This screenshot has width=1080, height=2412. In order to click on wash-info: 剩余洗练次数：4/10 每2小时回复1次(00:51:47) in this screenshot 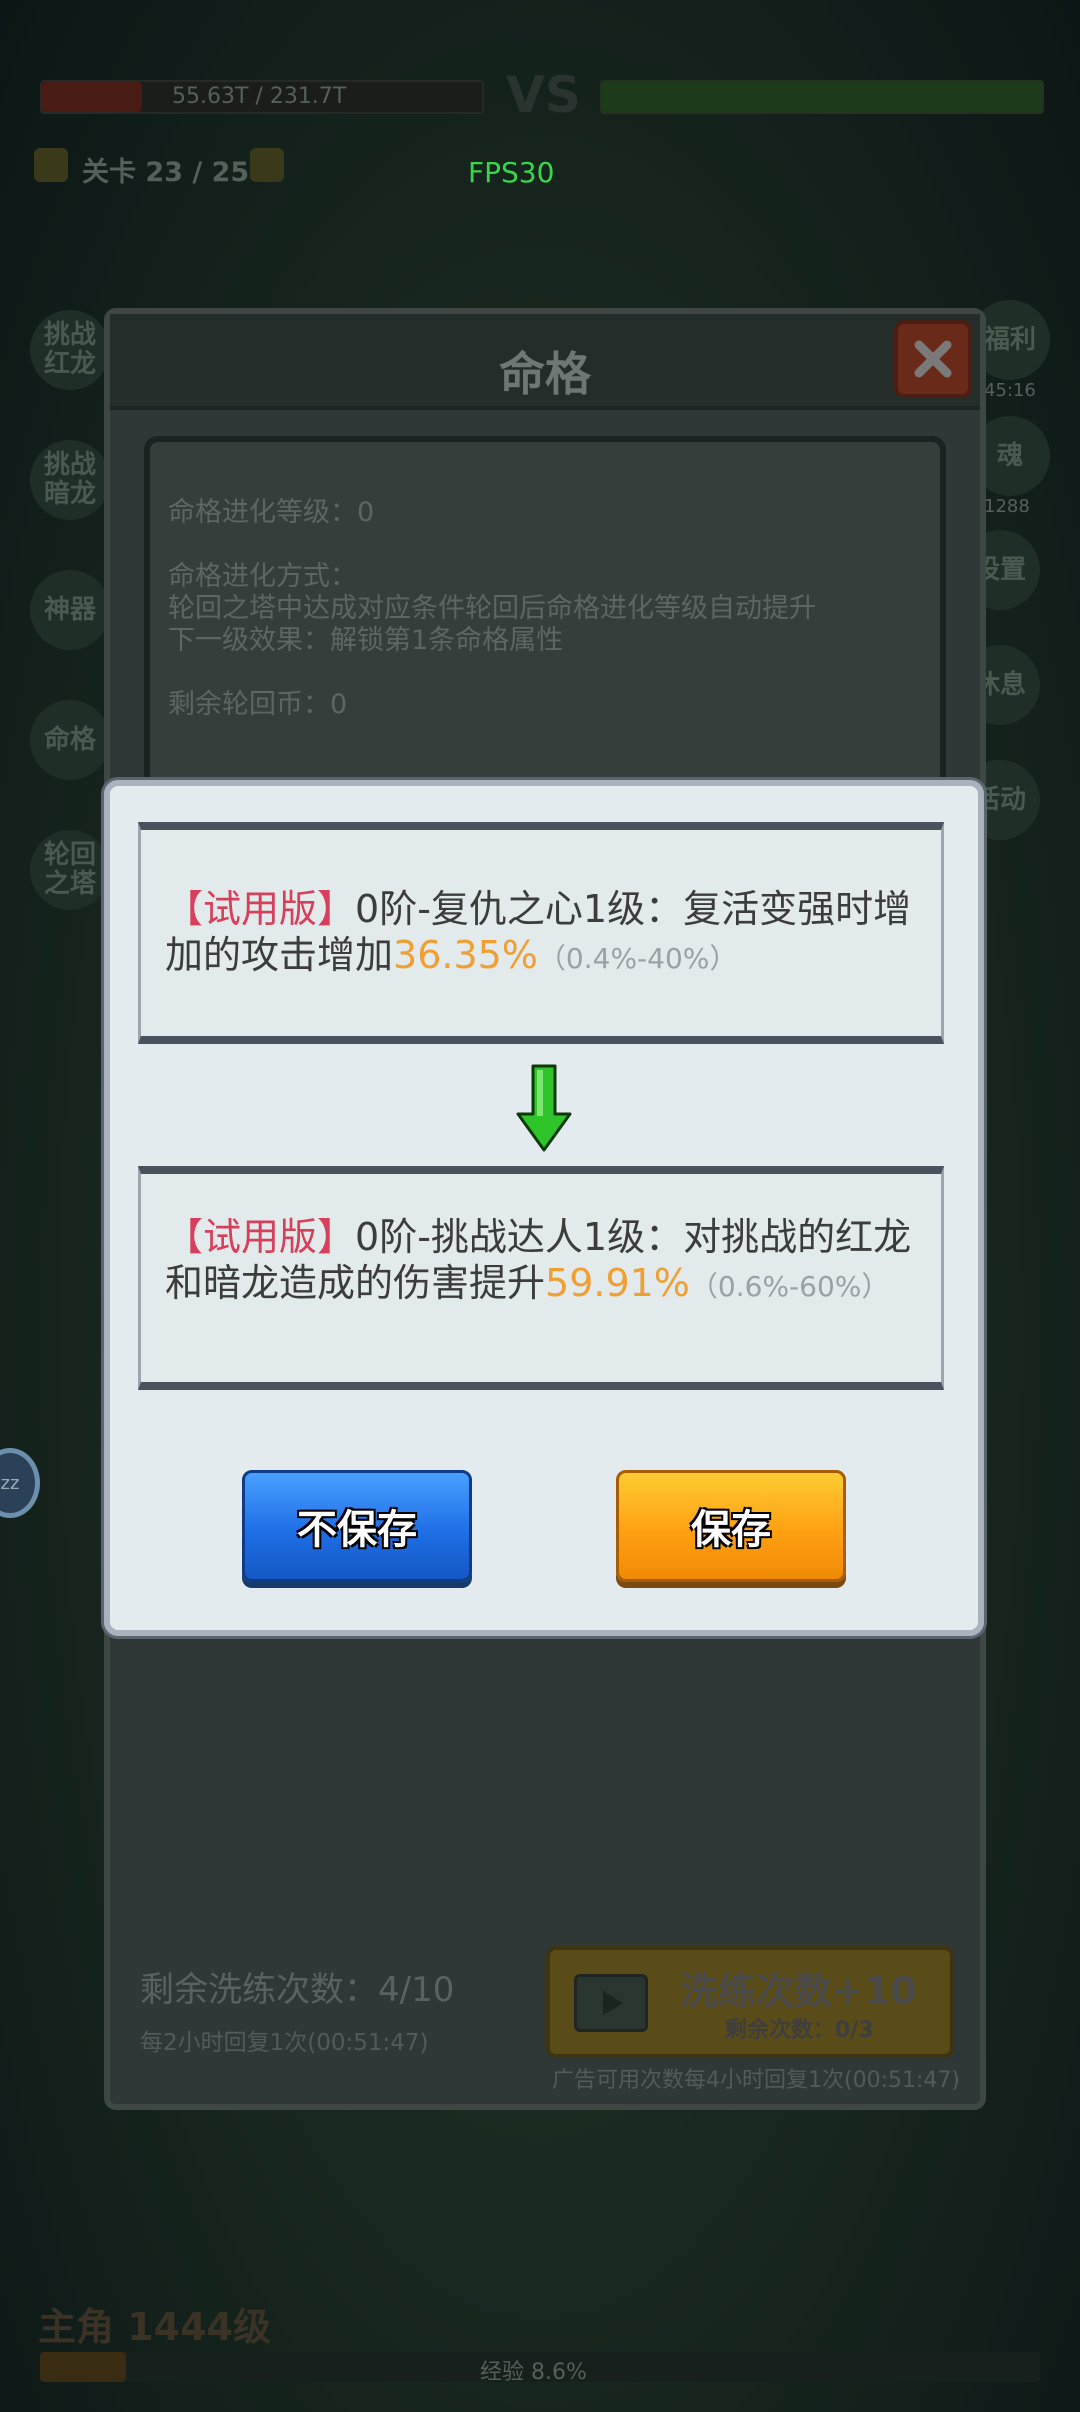, I will do `click(297, 2009)`.